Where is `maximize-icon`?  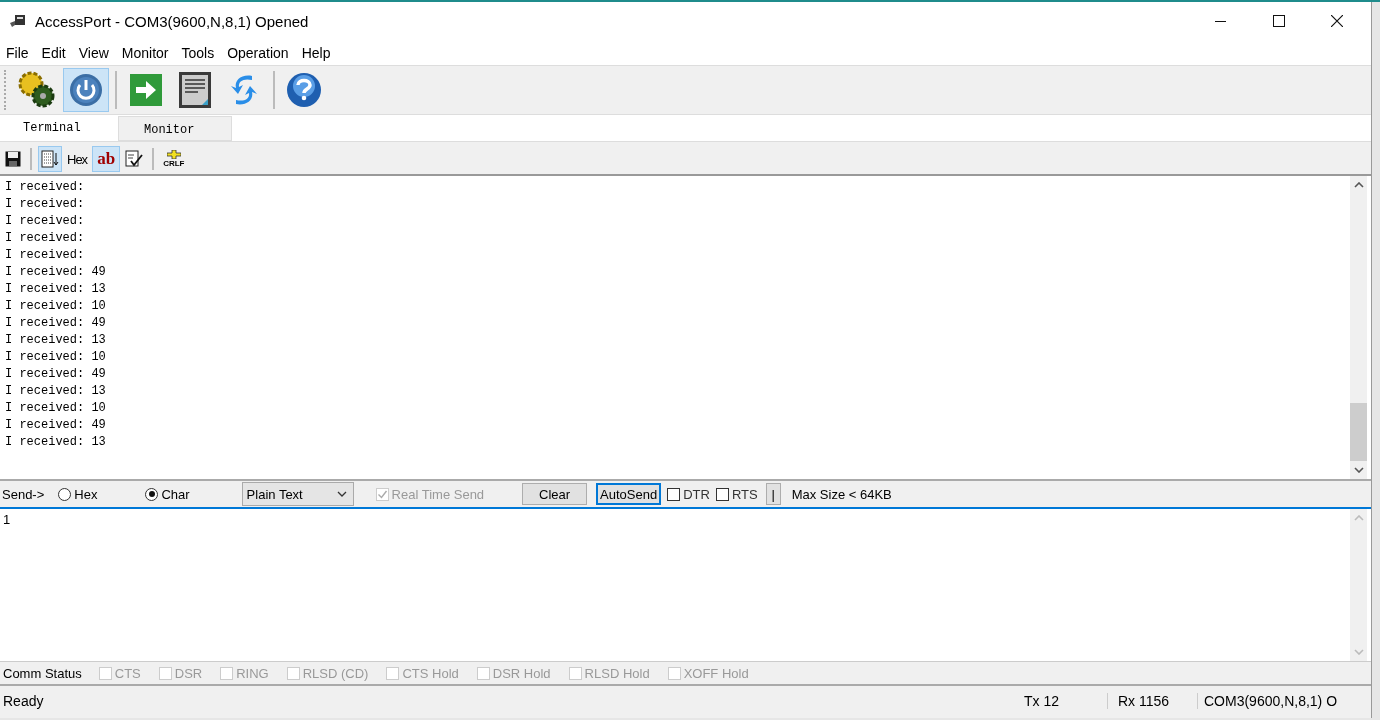
maximize-icon is located at coordinates (1279, 21).